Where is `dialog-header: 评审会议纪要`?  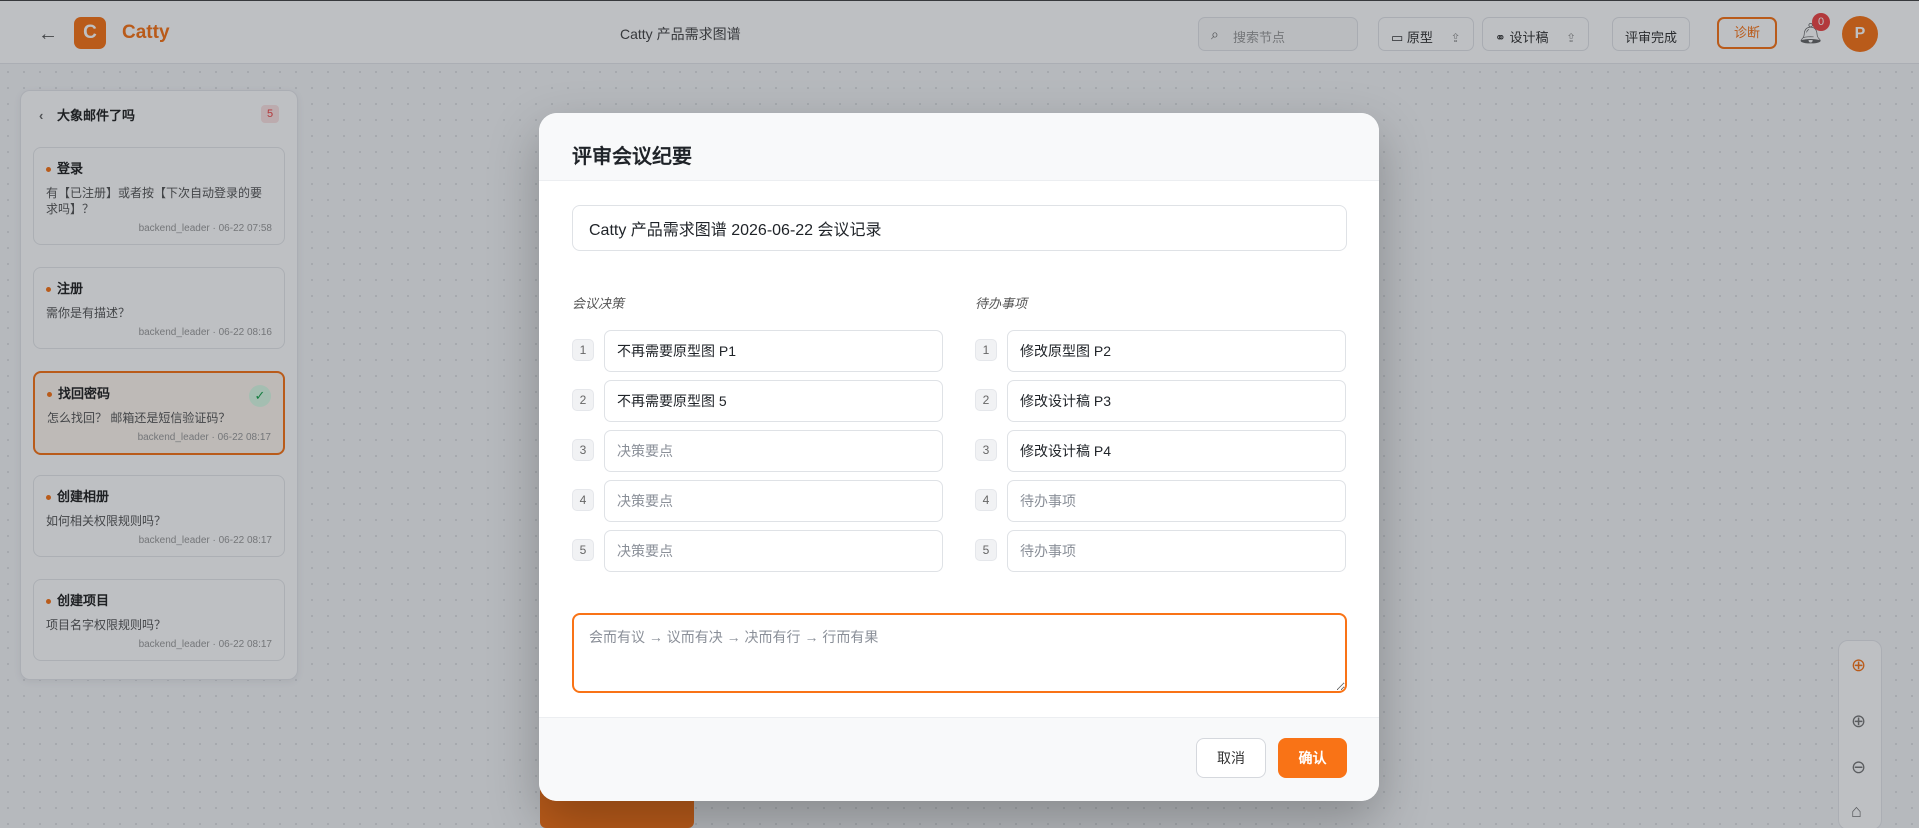
dialog-header: 评审会议纪要 is located at coordinates (959, 147).